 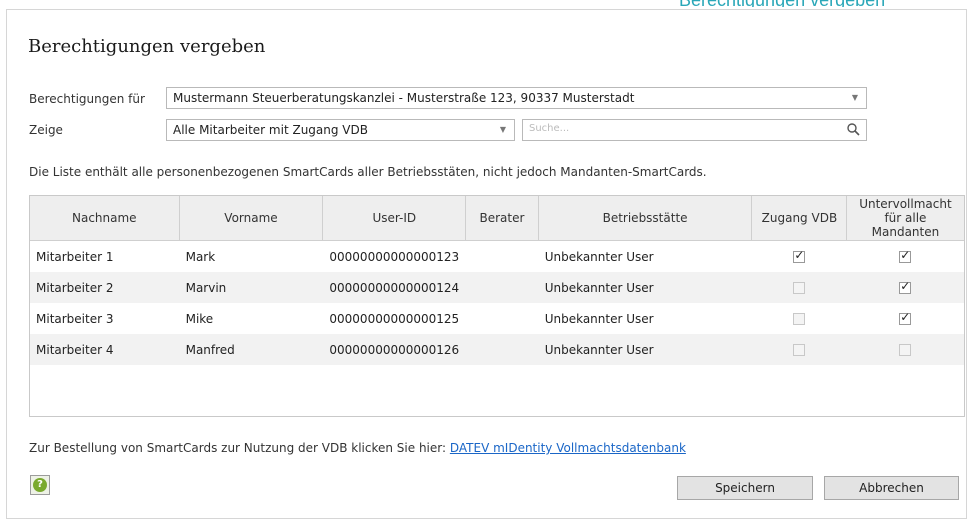 What do you see at coordinates (87, 99) in the screenshot?
I see `berechtigungen-label: Berechtigungen für` at bounding box center [87, 99].